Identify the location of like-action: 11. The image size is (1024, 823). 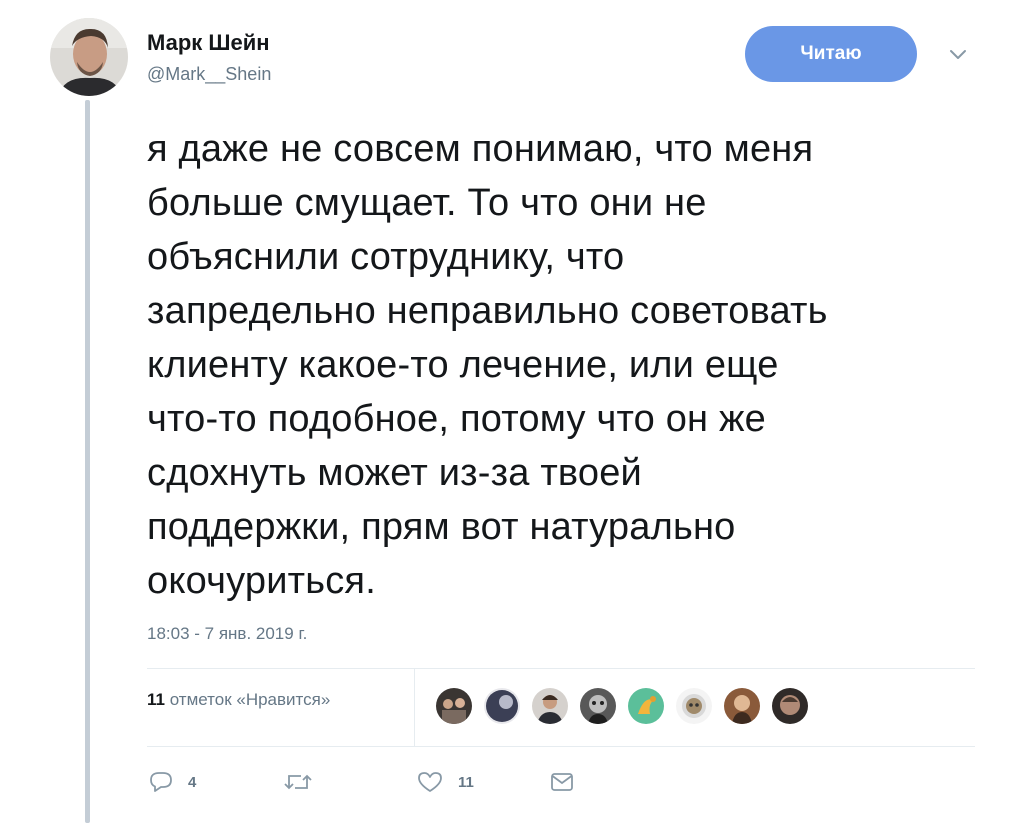
(445, 782).